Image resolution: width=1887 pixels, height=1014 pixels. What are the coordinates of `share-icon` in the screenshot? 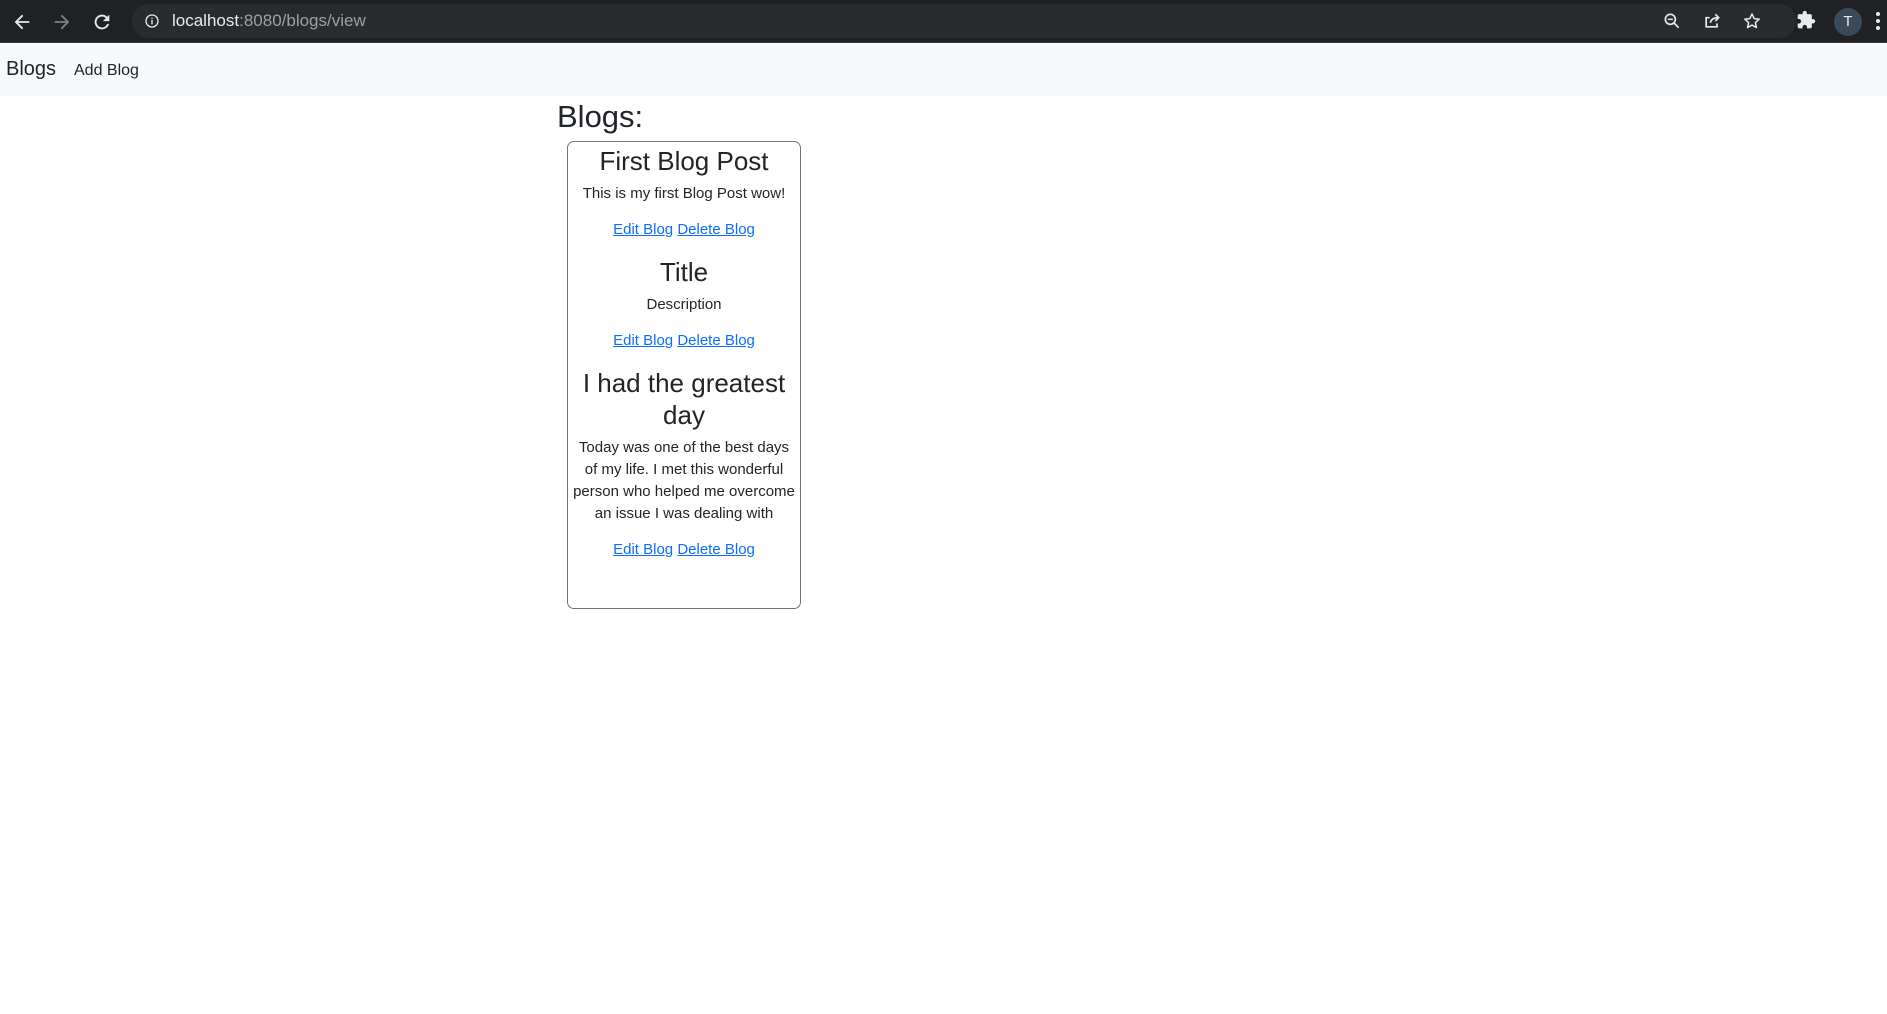 It's located at (1712, 21).